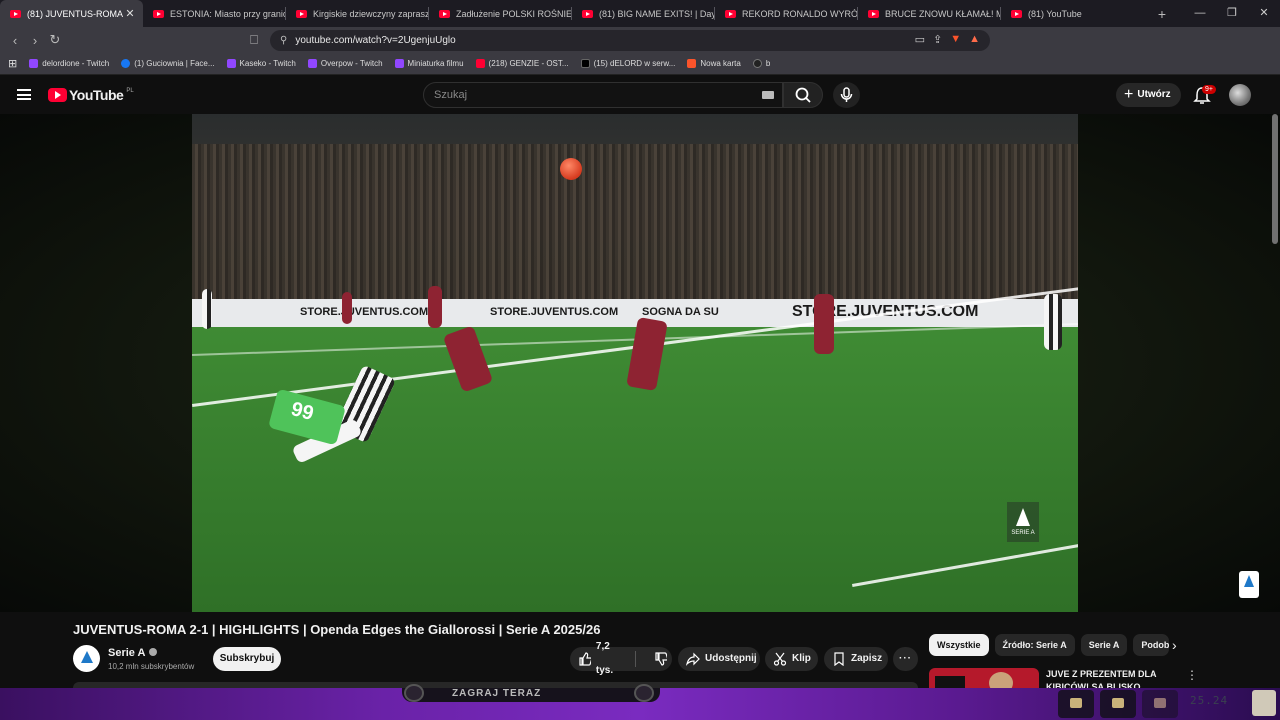  Describe the element at coordinates (803, 95) in the screenshot. I see `search-button` at that location.